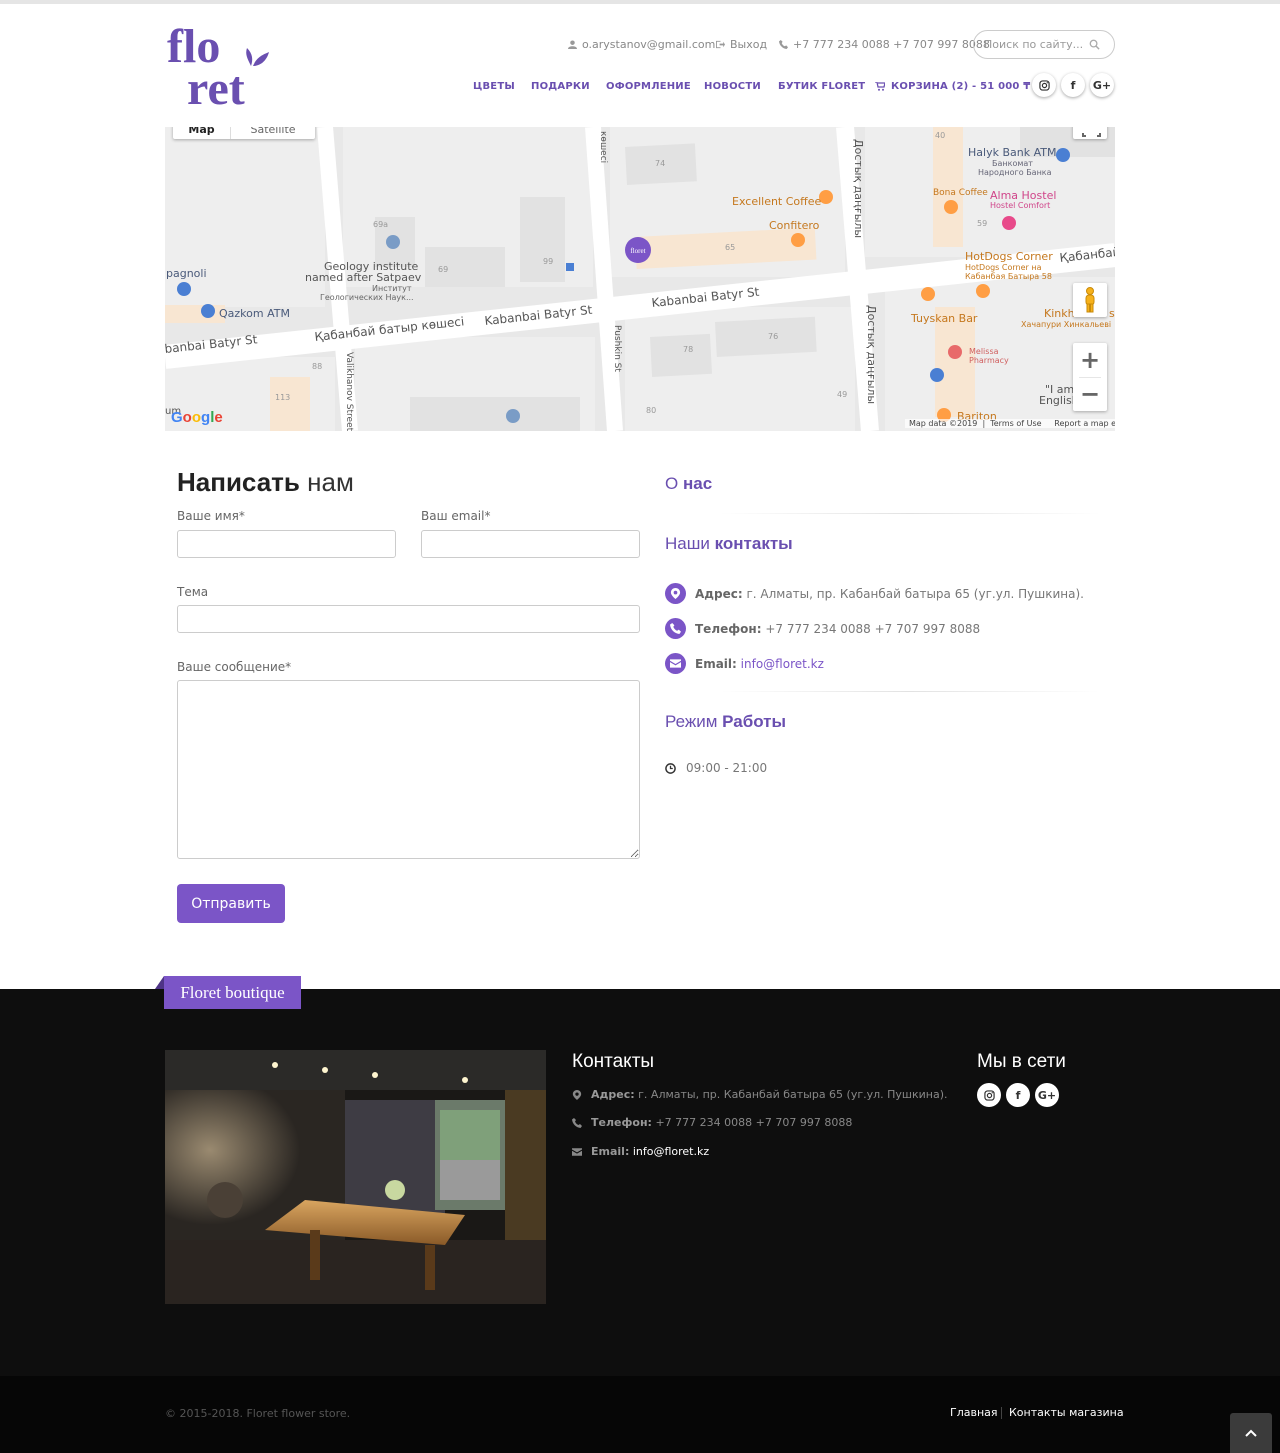 This screenshot has height=1453, width=1280. What do you see at coordinates (1090, 360) in the screenshot?
I see `zoom-in-button: +` at bounding box center [1090, 360].